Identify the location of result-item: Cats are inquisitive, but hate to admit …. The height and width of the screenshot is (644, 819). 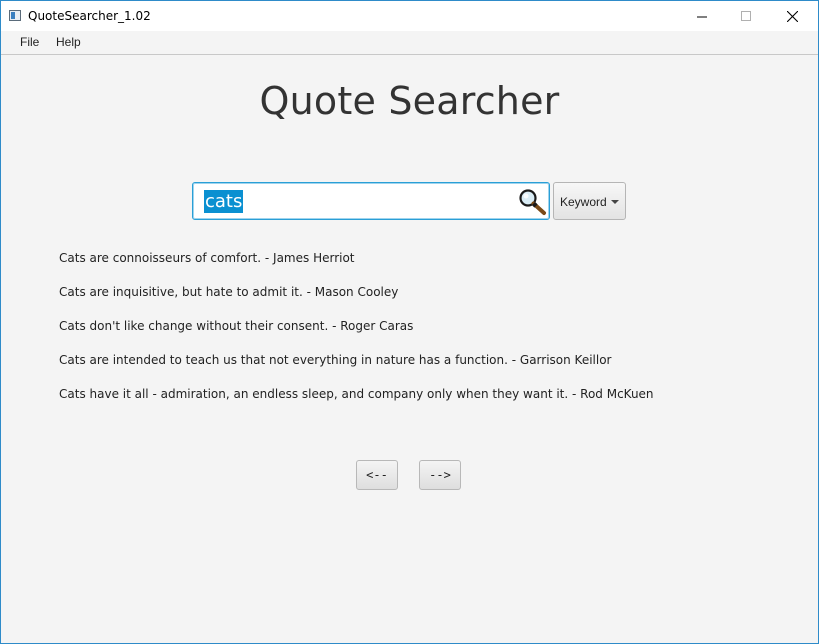
(229, 292).